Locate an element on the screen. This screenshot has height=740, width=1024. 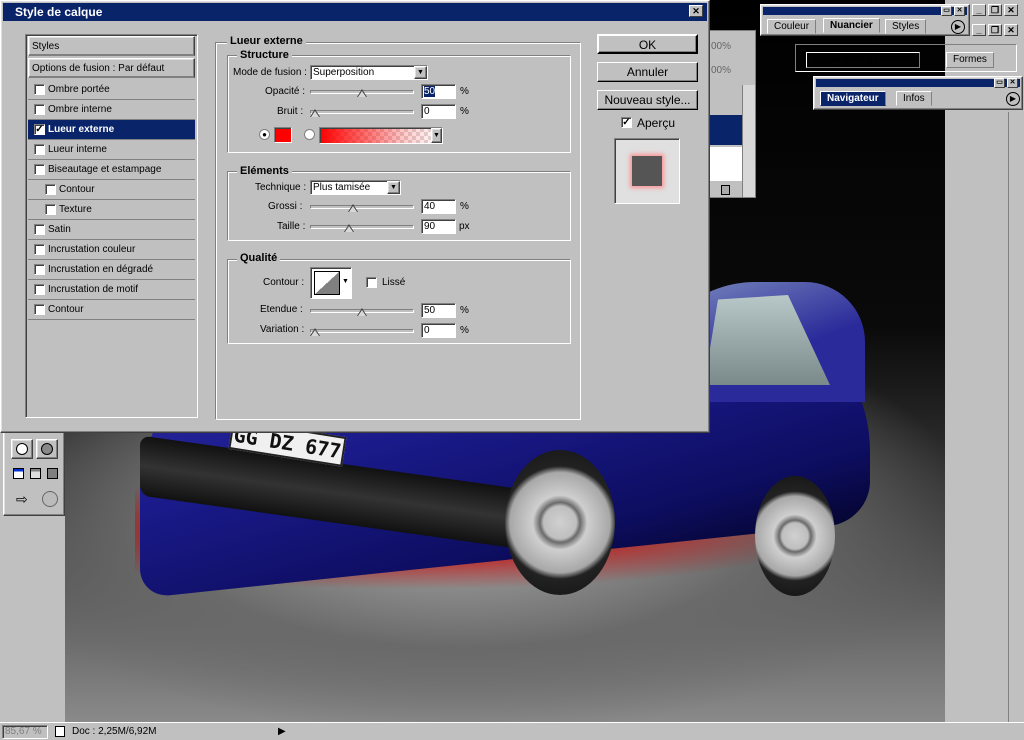
preview-checkbox: ✓ is located at coordinates (626, 122).